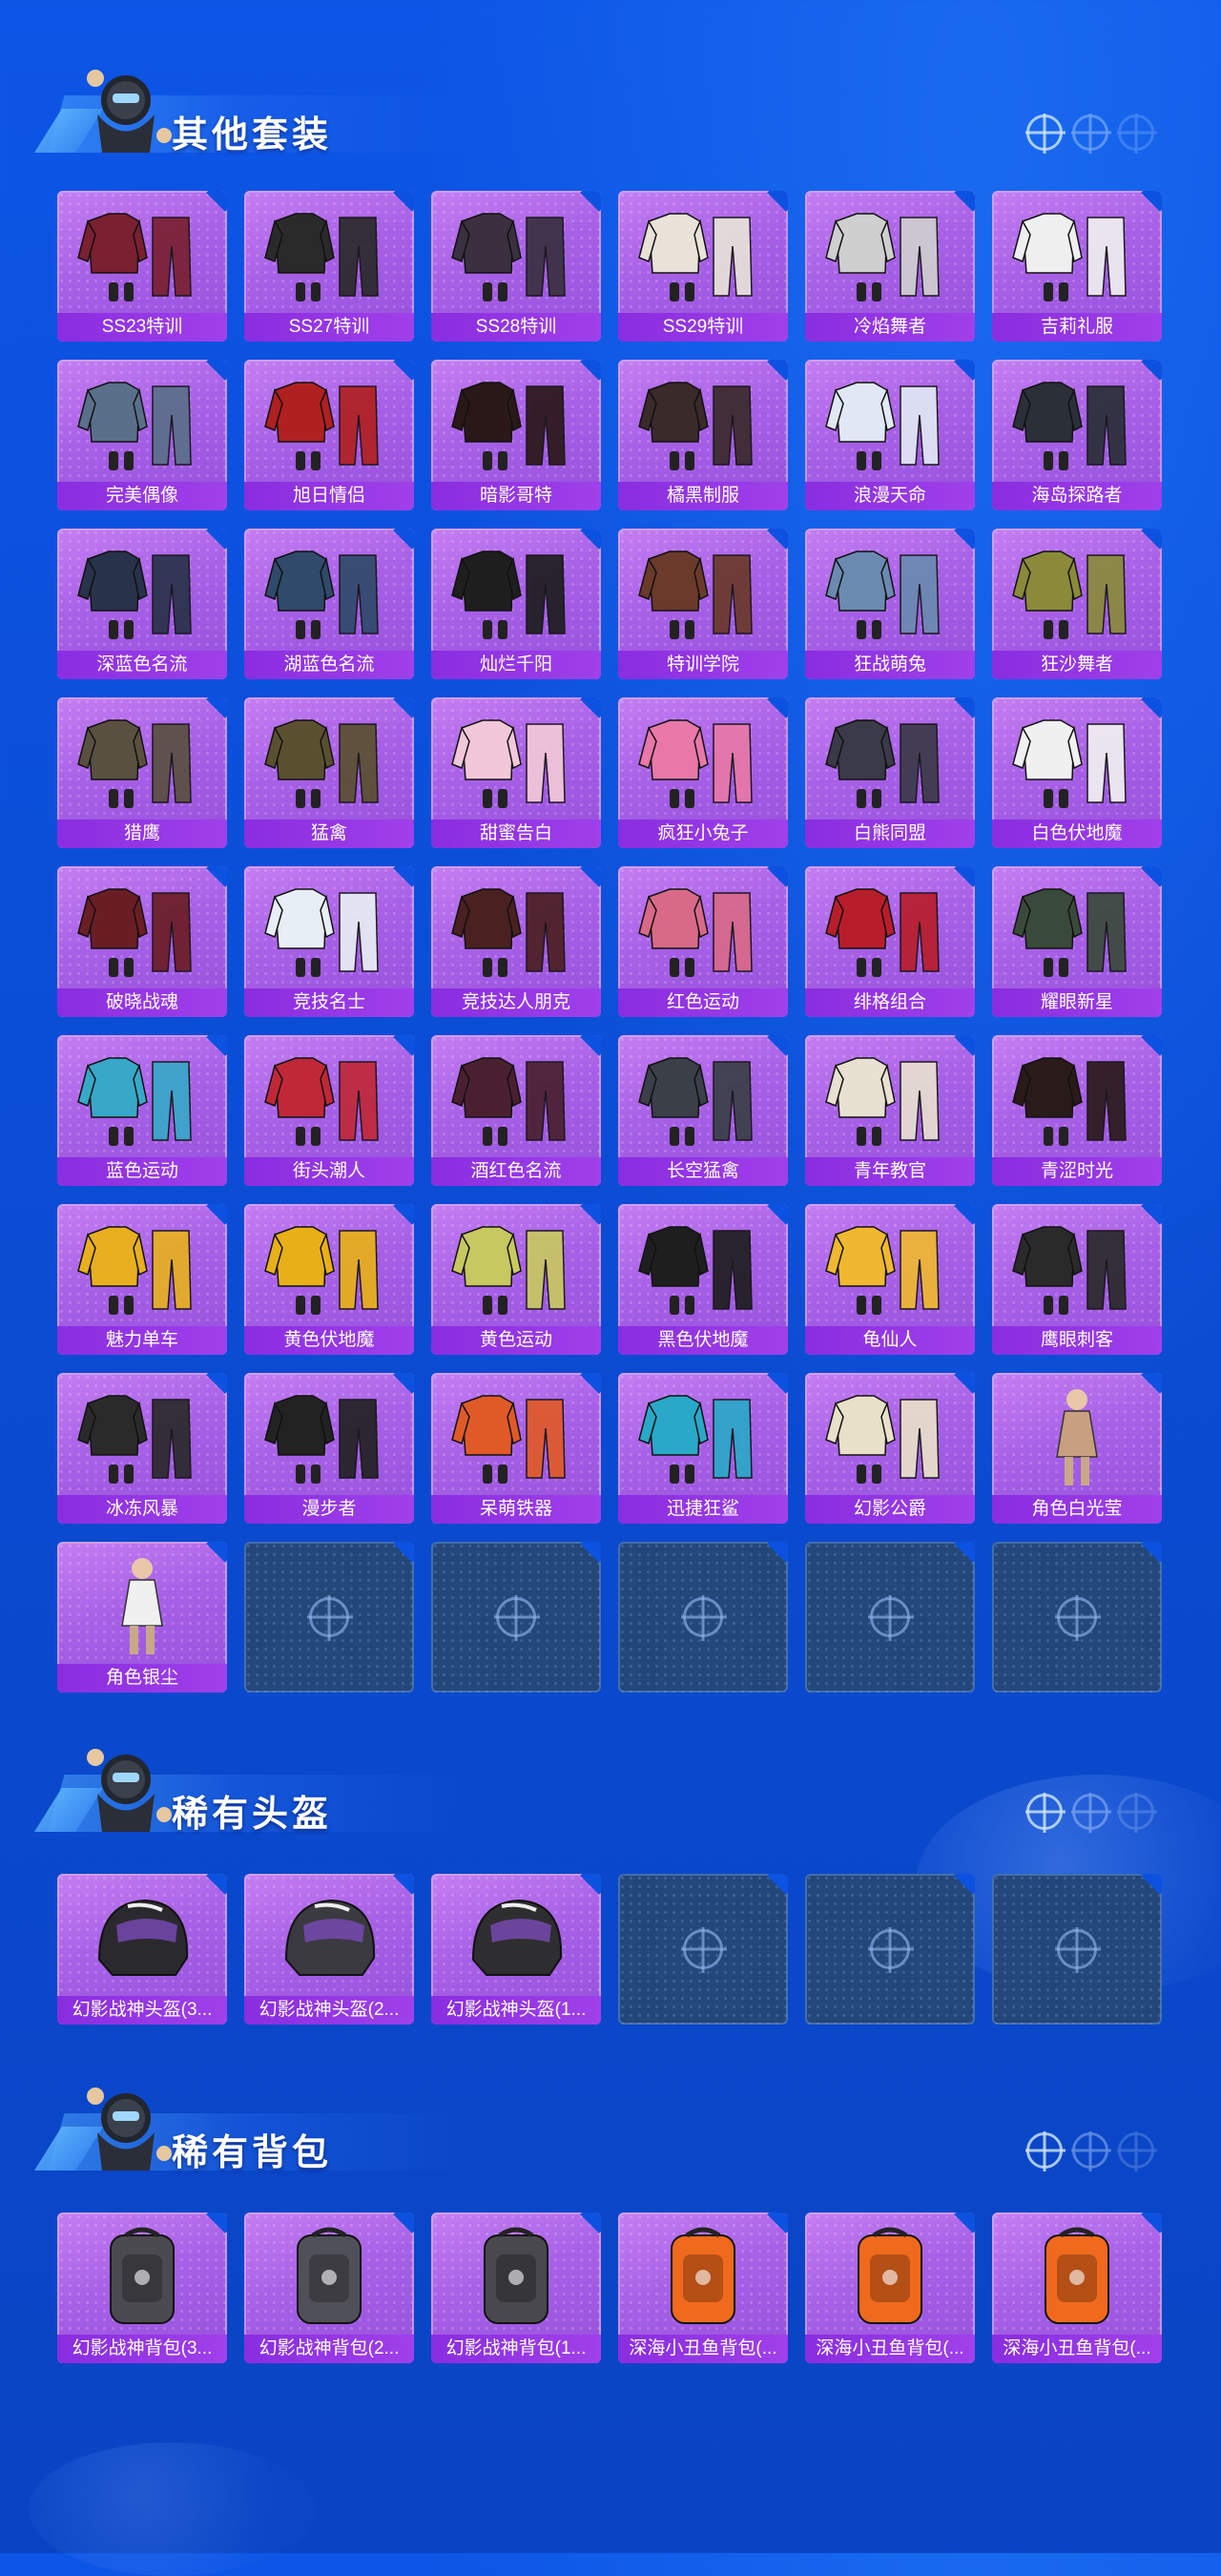 Image resolution: width=1221 pixels, height=2576 pixels. I want to click on item-label: 迅捷狂鲨, so click(703, 1509).